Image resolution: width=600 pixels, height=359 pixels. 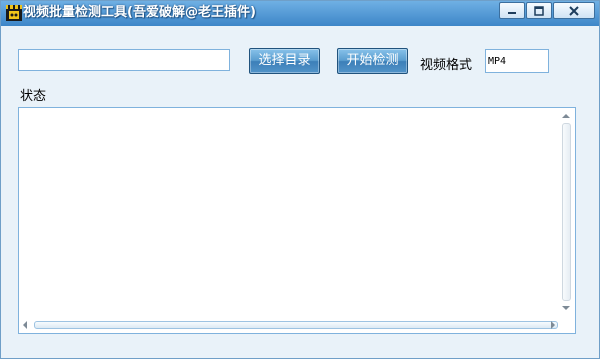 I want to click on scroll-right-icon, so click(x=553, y=325).